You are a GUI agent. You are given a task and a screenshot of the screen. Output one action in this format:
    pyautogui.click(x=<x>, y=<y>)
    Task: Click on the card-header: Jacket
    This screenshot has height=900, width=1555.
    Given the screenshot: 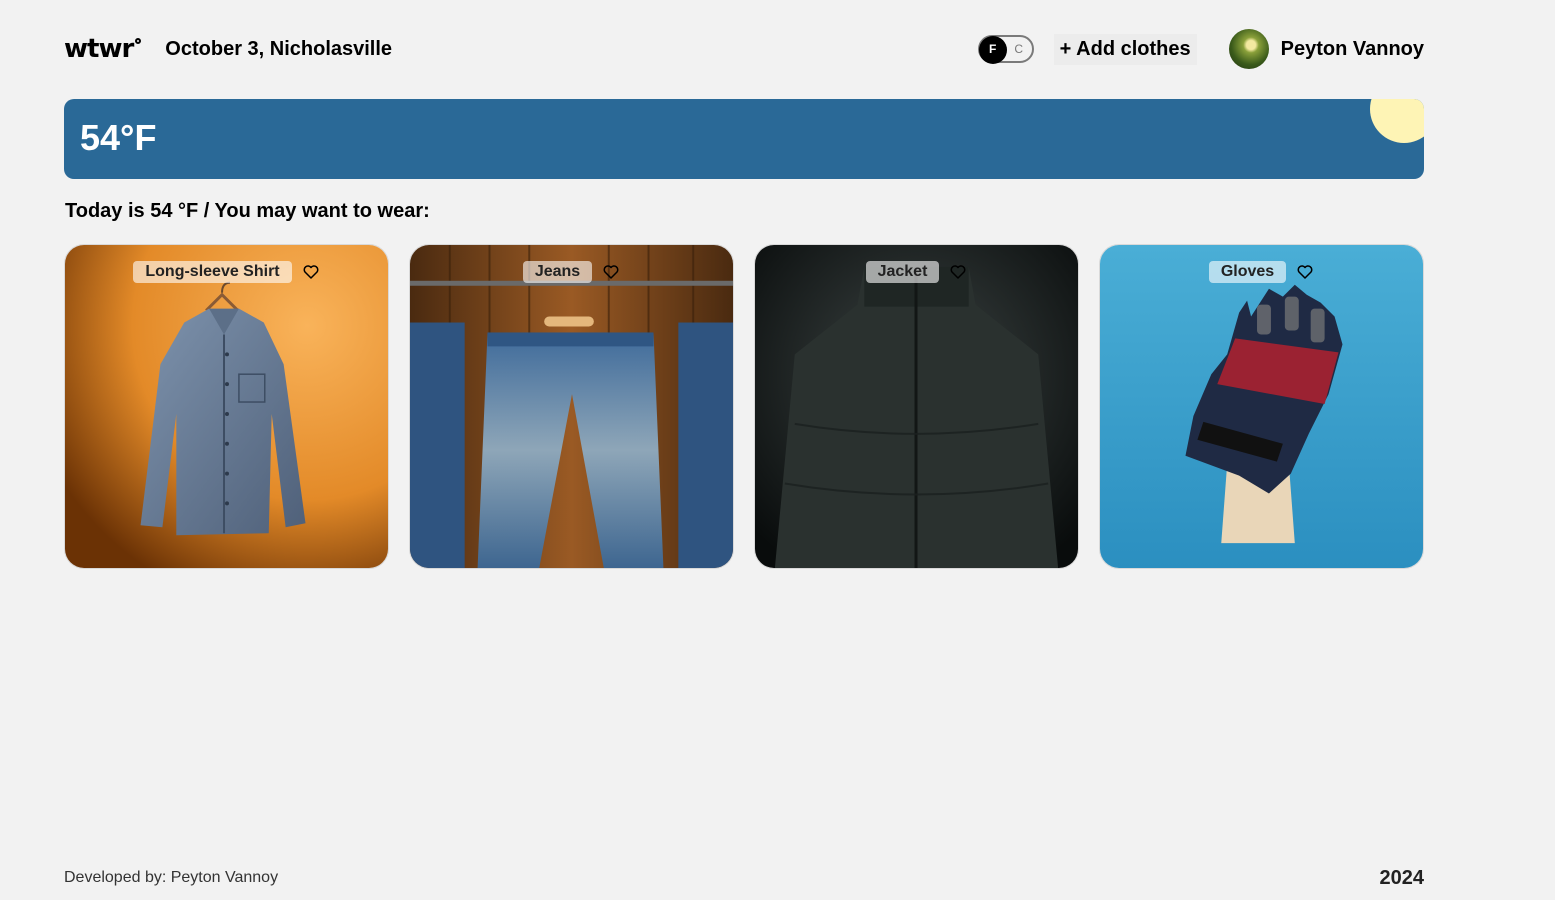 What is the action you would take?
    pyautogui.click(x=916, y=272)
    